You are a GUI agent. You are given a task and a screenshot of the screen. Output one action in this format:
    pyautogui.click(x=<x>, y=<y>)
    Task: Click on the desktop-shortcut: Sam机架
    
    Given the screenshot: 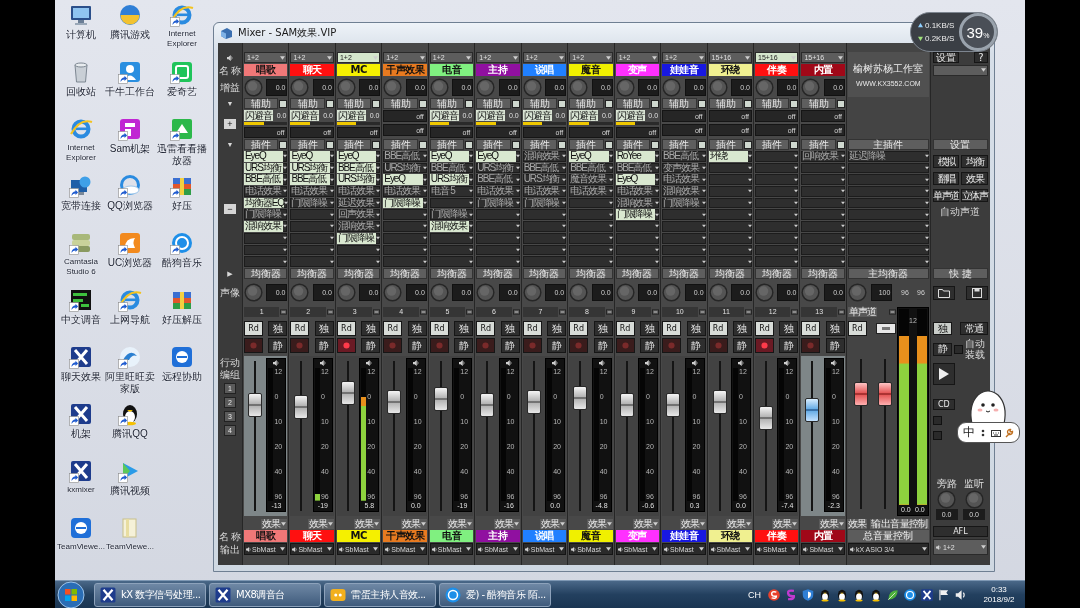 What is the action you would take?
    pyautogui.click(x=130, y=136)
    